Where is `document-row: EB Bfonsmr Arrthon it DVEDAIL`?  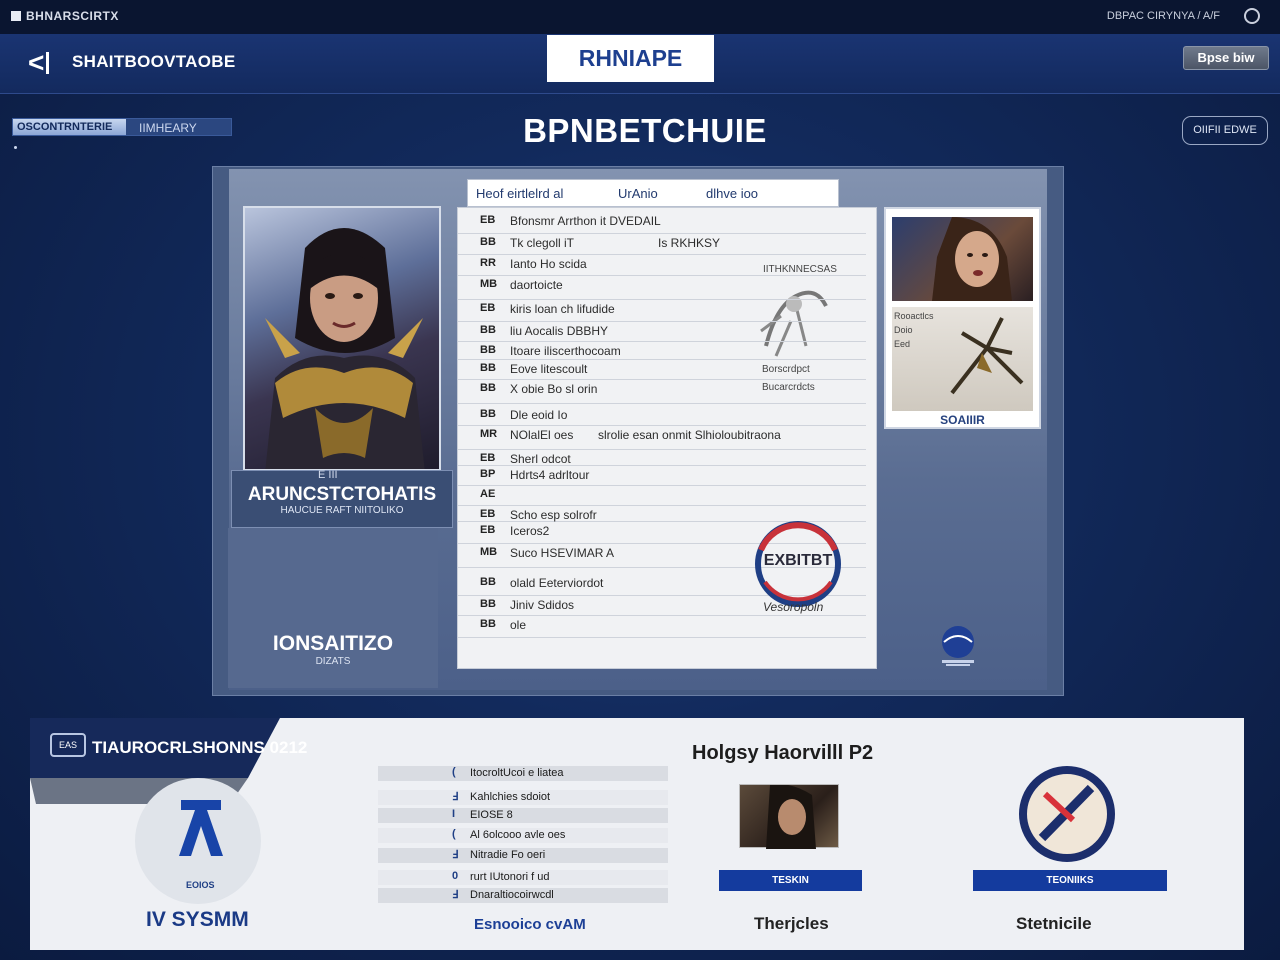
document-row: EB Bfonsmr Arrthon it DVEDAIL is located at coordinates (662, 223).